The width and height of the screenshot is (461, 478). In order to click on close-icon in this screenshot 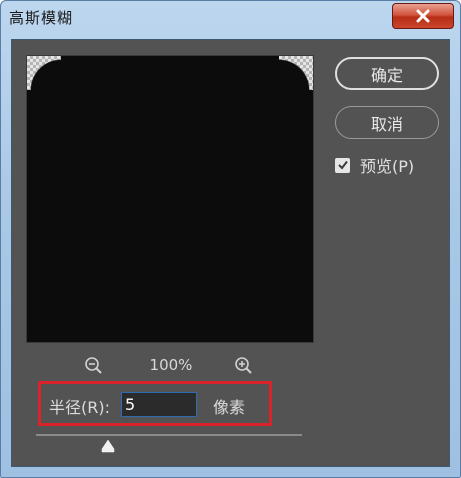, I will do `click(423, 16)`.